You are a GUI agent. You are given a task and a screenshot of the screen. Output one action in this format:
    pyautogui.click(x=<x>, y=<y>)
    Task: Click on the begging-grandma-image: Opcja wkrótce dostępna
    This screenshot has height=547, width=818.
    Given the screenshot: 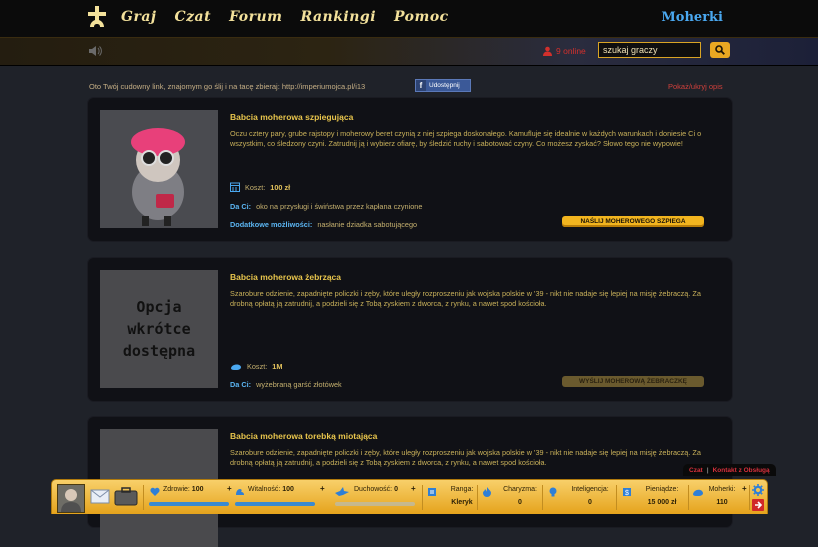 What is the action you would take?
    pyautogui.click(x=159, y=329)
    